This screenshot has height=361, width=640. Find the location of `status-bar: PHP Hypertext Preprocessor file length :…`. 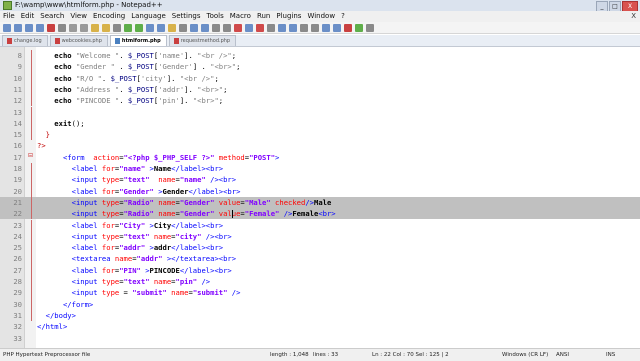

status-bar: PHP Hypertext Preprocessor file length :… is located at coordinates (320, 354).